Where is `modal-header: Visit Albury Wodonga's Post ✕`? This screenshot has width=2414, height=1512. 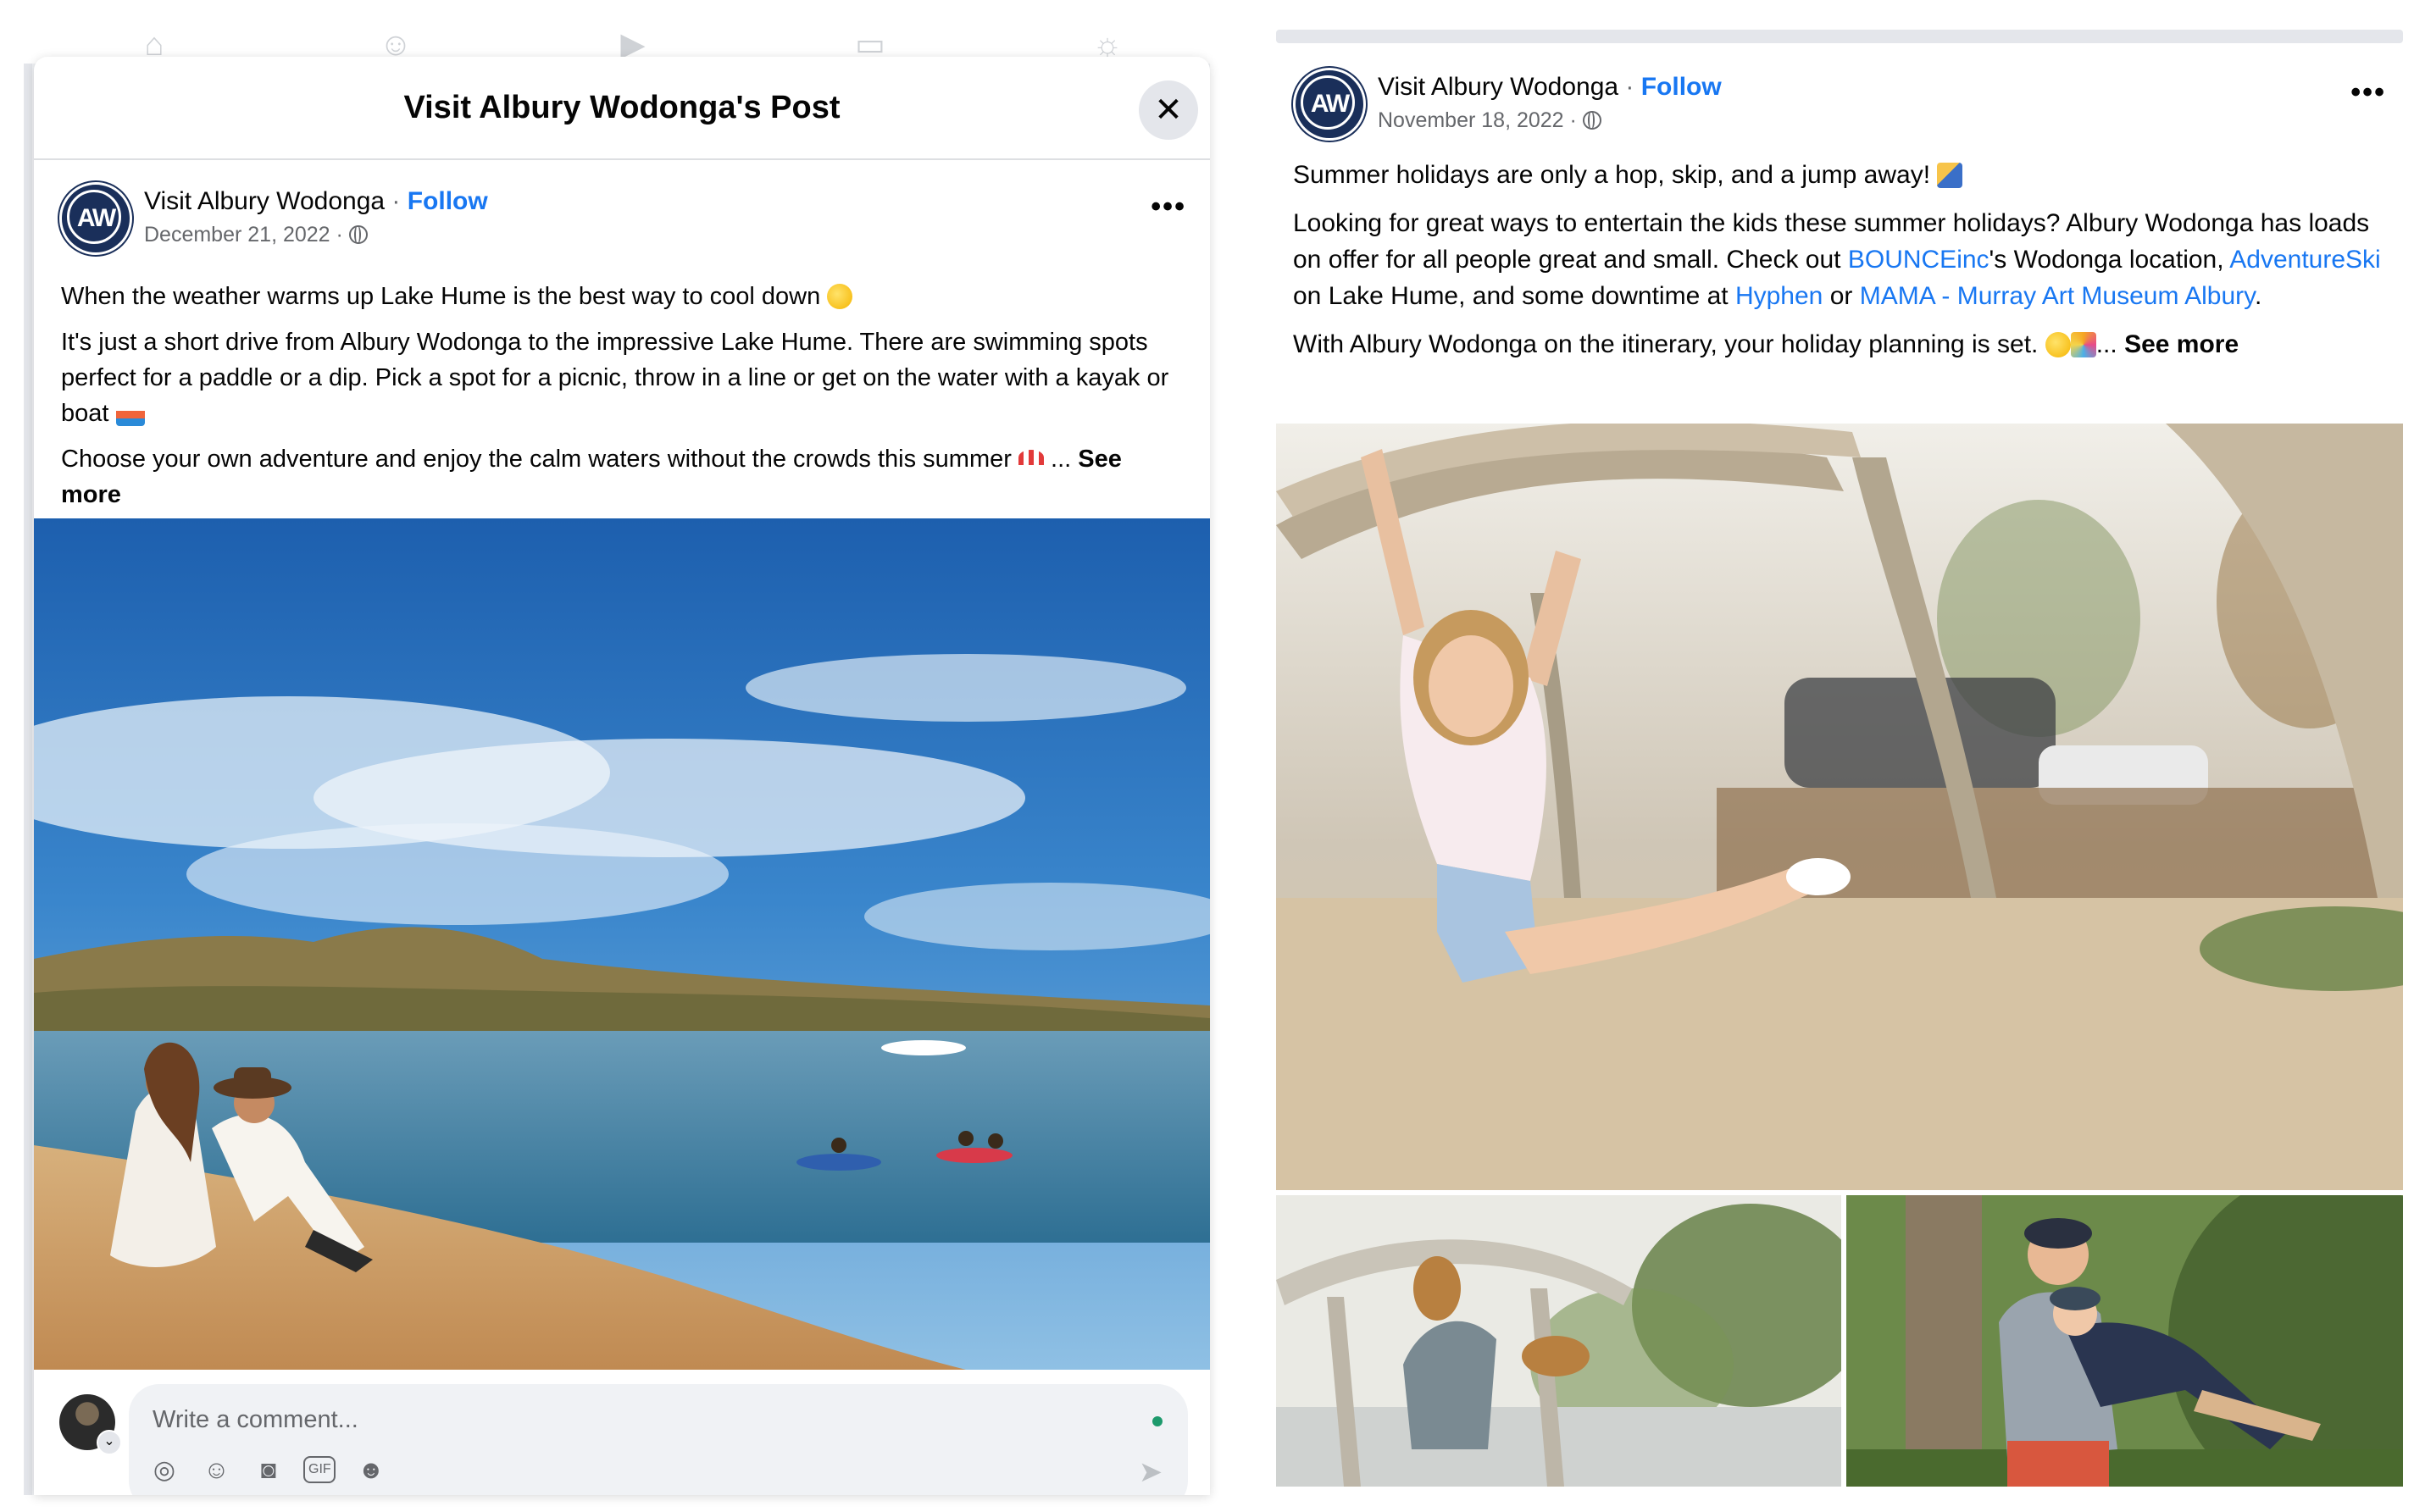 modal-header: Visit Albury Wodonga's Post ✕ is located at coordinates (622, 108).